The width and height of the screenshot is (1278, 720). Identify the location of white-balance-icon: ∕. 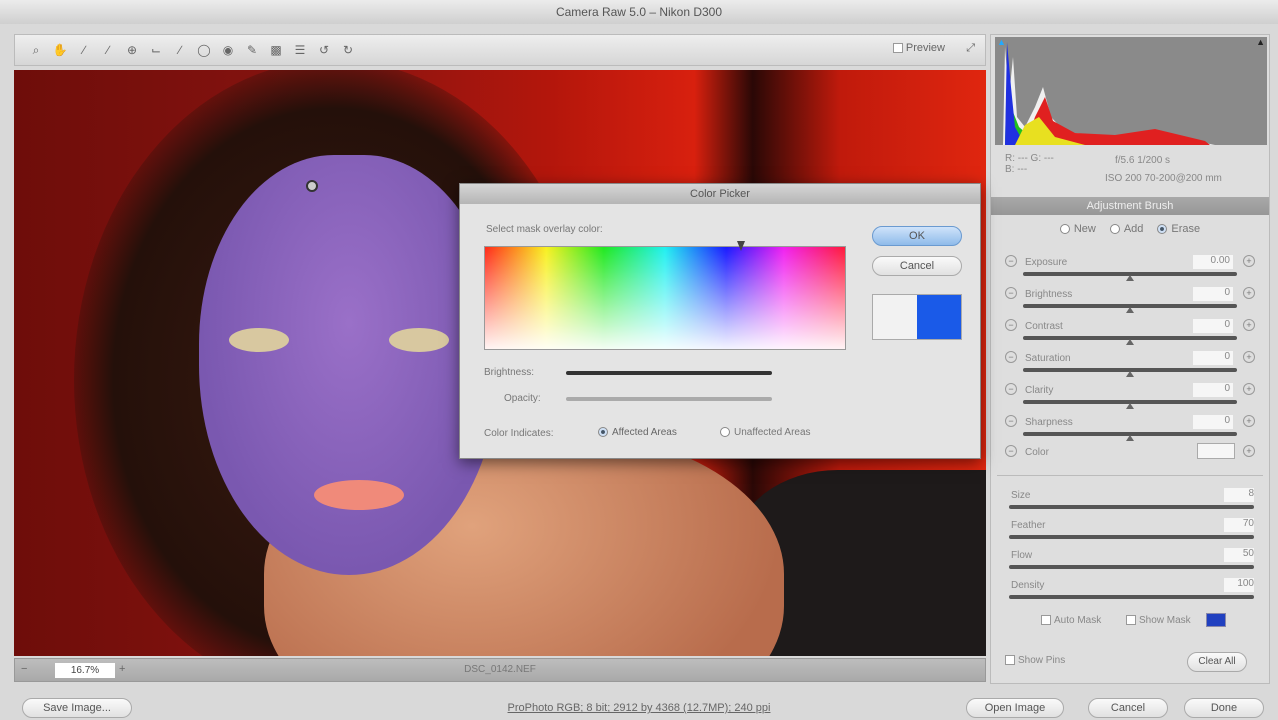
(84, 50).